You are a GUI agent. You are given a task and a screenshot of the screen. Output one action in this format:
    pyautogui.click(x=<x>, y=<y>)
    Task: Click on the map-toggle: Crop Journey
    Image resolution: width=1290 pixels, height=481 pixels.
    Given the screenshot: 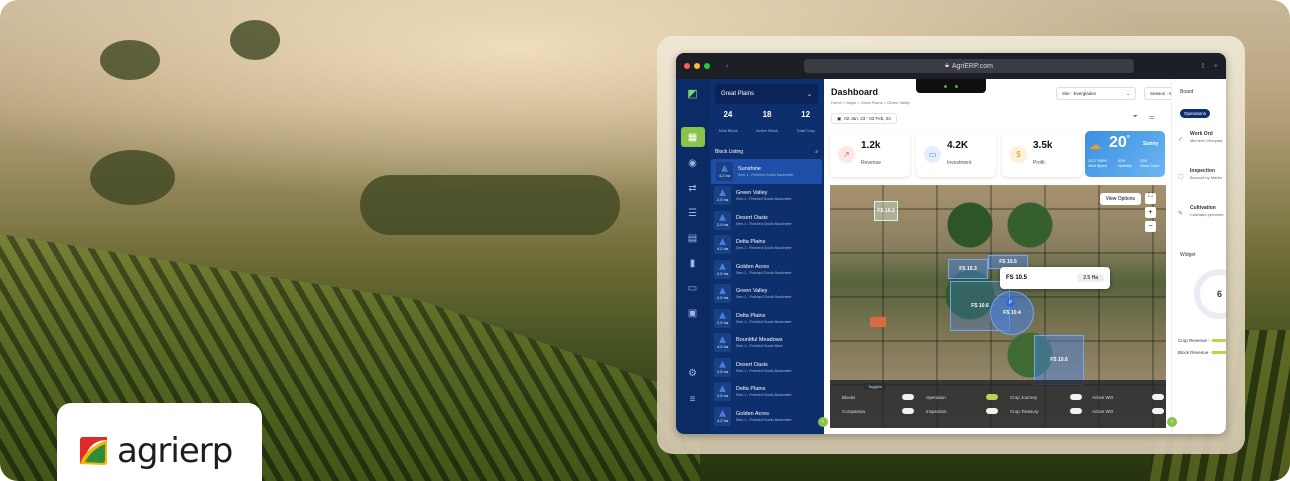 What is the action you would take?
    pyautogui.click(x=1046, y=397)
    